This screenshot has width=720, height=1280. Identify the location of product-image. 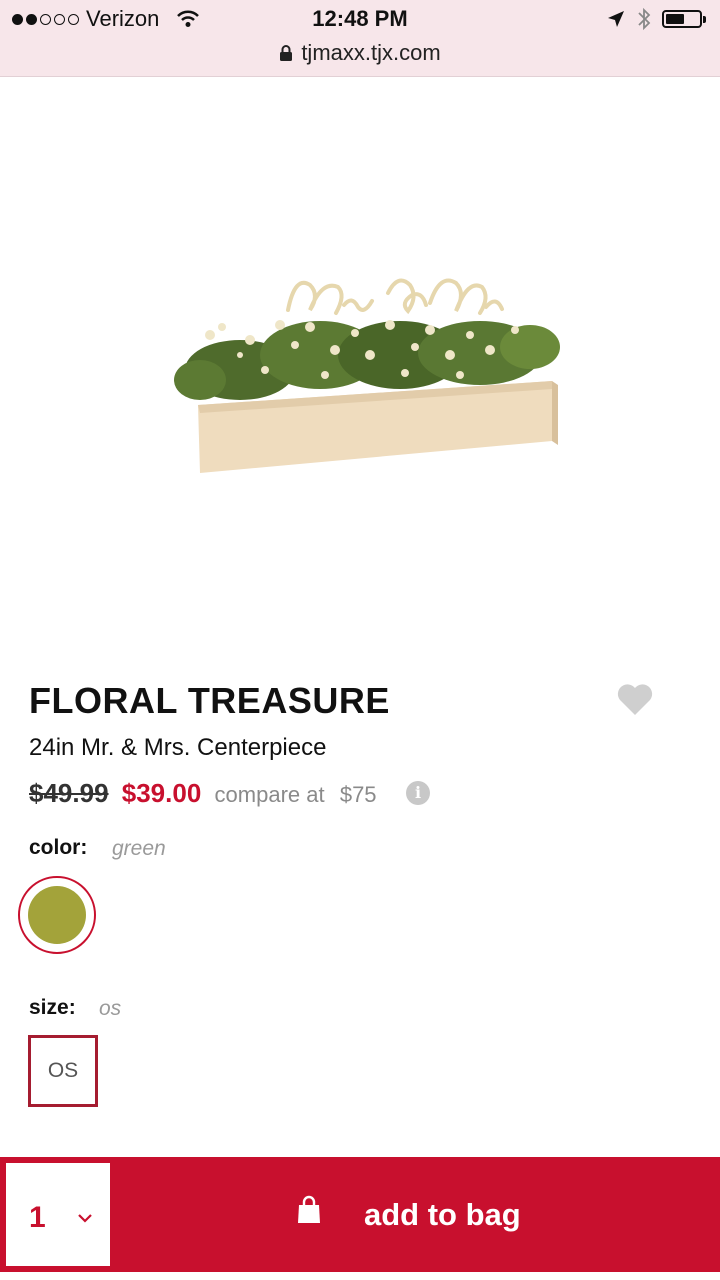
(370, 375).